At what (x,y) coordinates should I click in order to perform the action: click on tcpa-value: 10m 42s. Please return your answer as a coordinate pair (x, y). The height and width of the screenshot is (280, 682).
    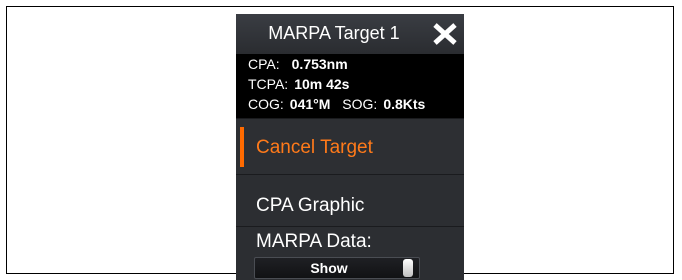
    Looking at the image, I should click on (322, 84).